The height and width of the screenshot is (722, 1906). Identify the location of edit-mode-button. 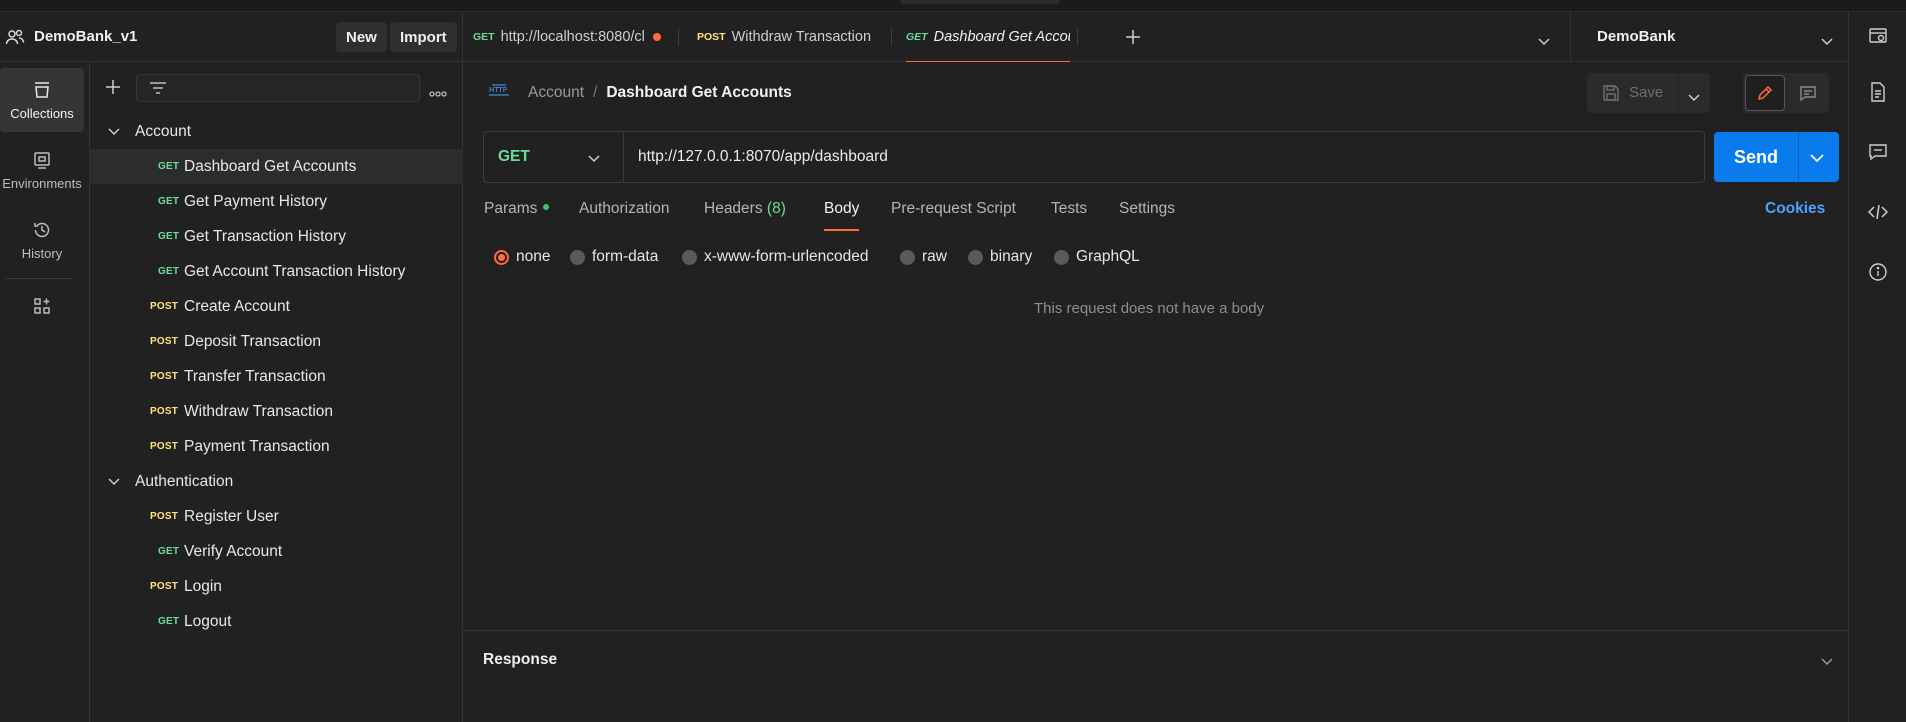
(1765, 93).